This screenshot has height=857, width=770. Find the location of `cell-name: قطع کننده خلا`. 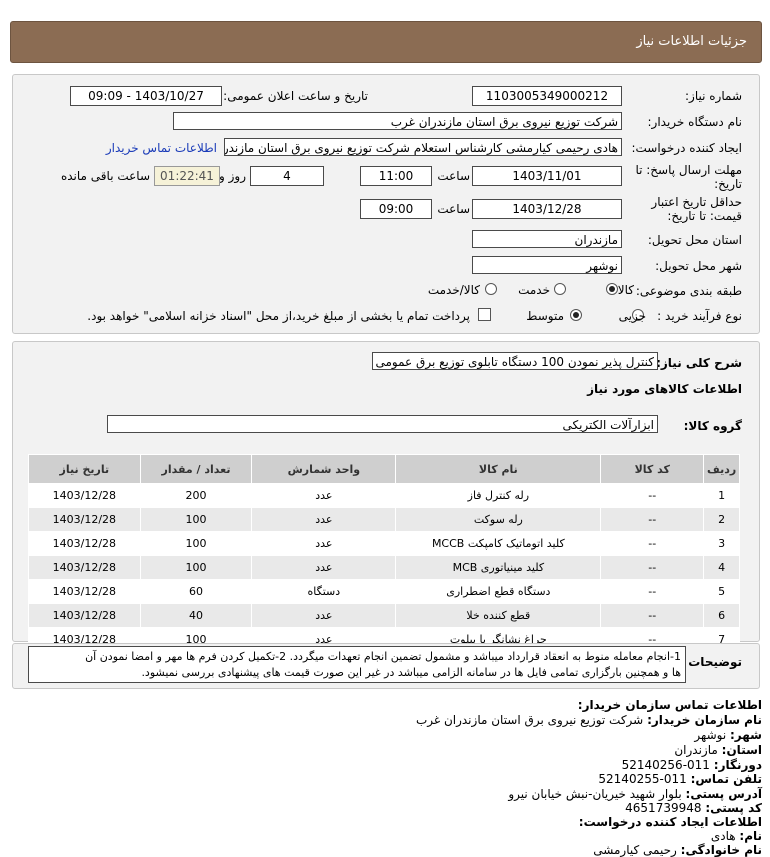

cell-name: قطع کننده خلا is located at coordinates (498, 615).